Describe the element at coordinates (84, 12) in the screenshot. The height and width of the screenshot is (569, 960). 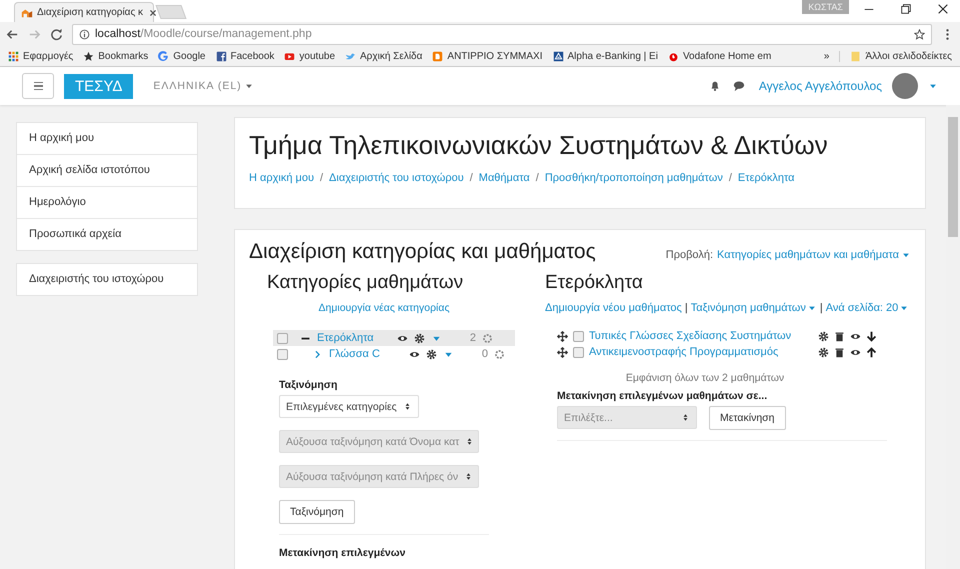
I see `browser-tab: Διαχείριση κατηγορίας κ` at that location.